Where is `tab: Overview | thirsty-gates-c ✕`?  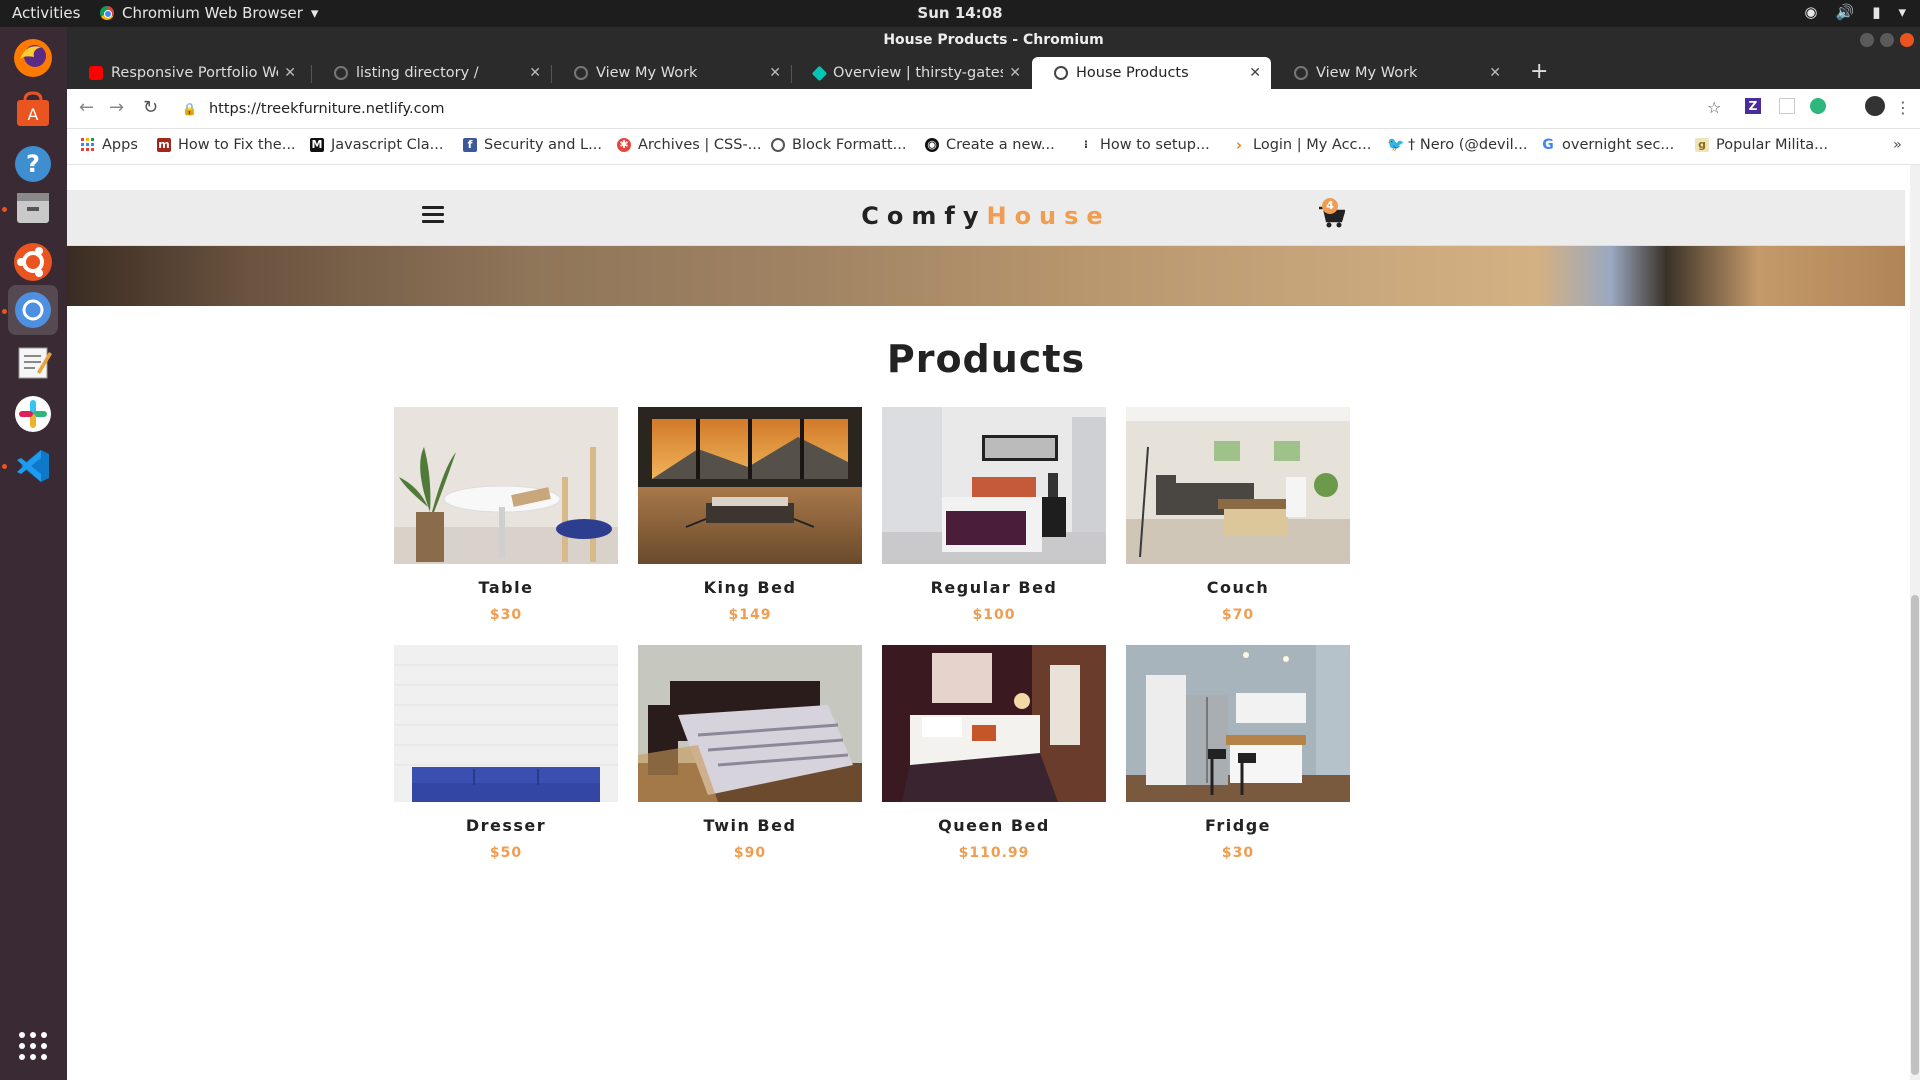
tab: Overview | thirsty-gates-c ✕ is located at coordinates (911, 73).